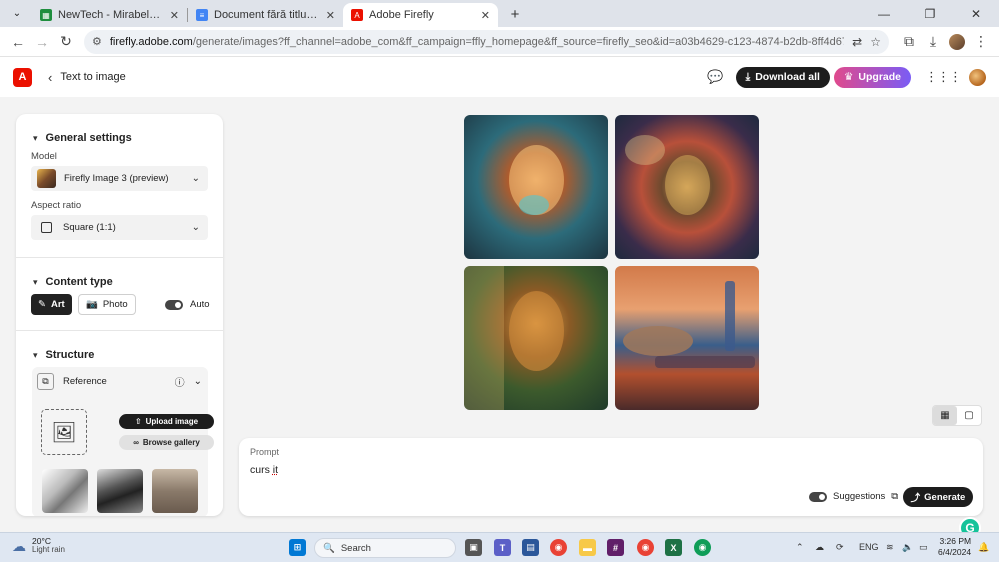 Image resolution: width=999 pixels, height=562 pixels. Describe the element at coordinates (611, 477) in the screenshot. I see `prompt-bar: Prompt curs it Suggestions ⧉ ⤴ Generate` at that location.